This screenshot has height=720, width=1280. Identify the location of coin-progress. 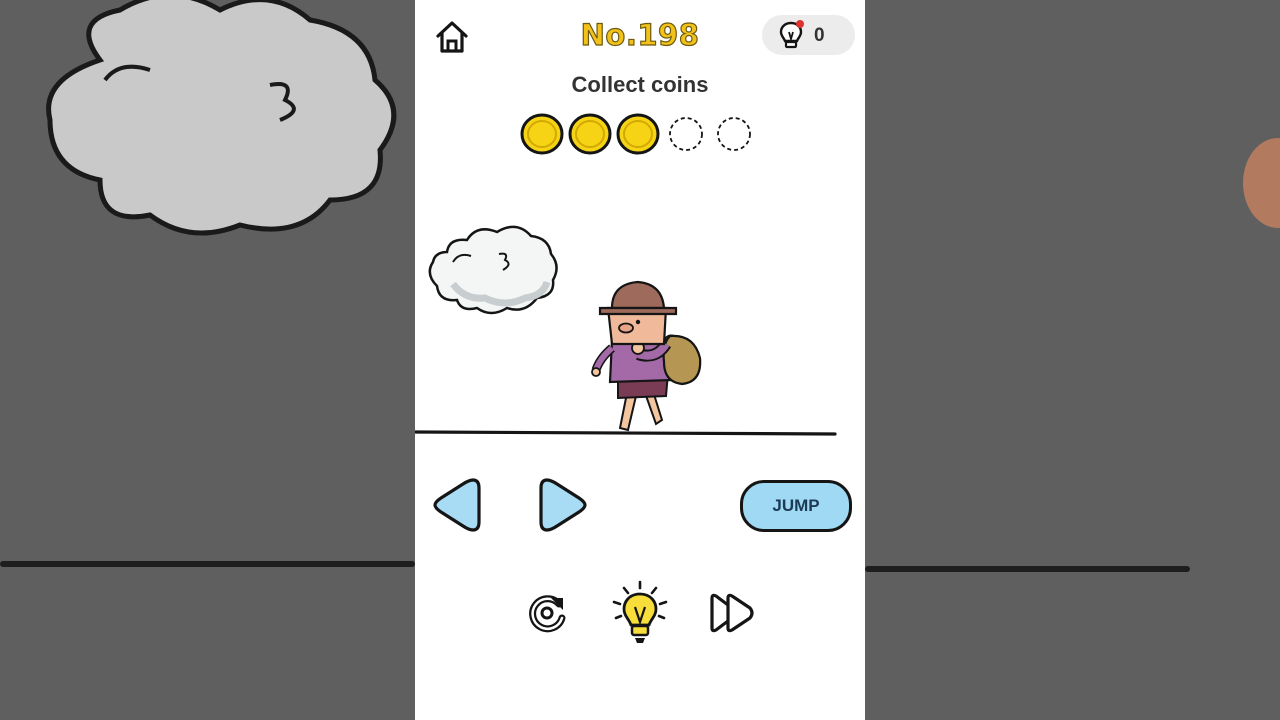
(638, 134).